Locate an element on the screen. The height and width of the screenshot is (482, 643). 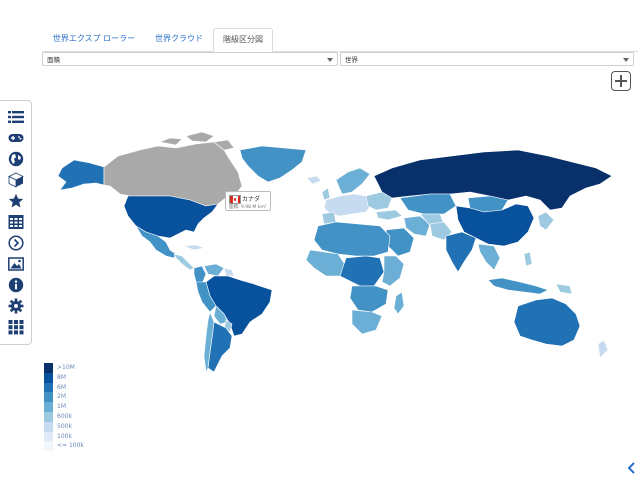
country-korea-japan is located at coordinates (546, 221).